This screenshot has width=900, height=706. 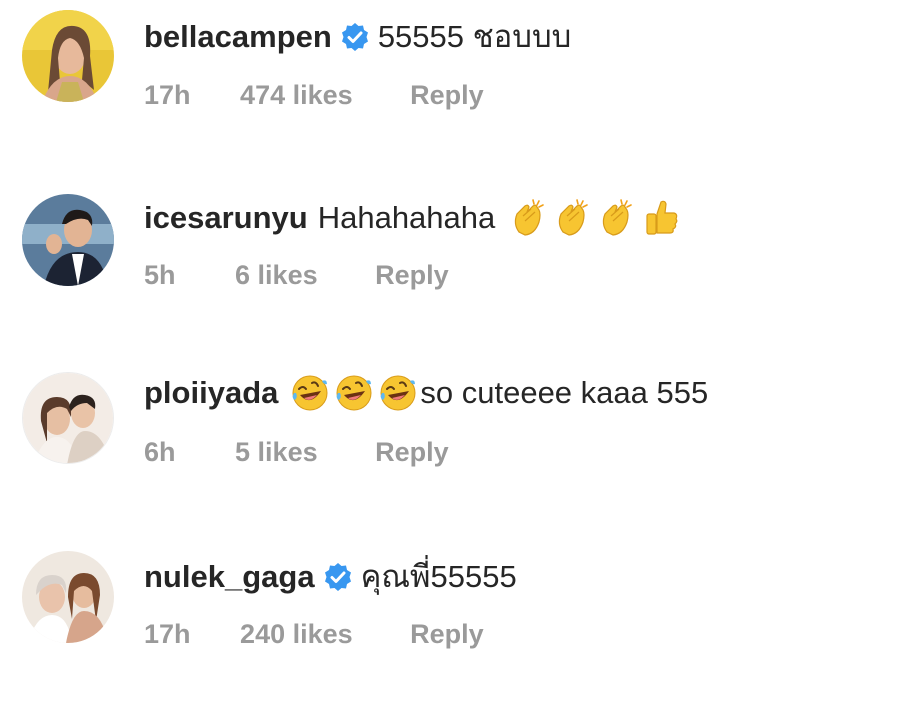 What do you see at coordinates (438, 576) in the screenshot?
I see `comment-text: คุณพี่55555` at bounding box center [438, 576].